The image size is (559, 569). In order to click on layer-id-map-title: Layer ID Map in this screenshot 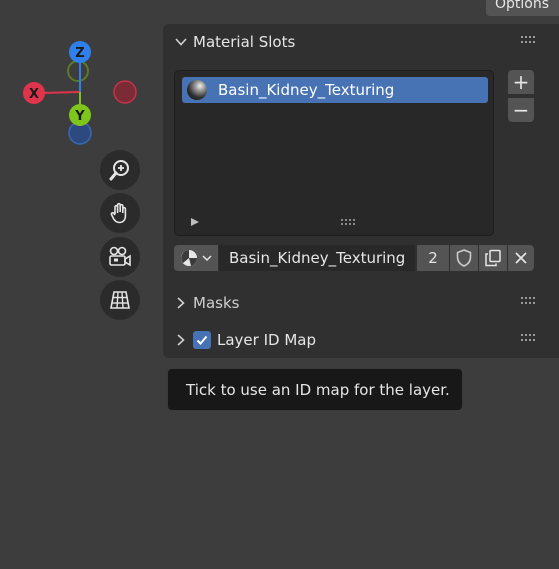, I will do `click(266, 340)`.